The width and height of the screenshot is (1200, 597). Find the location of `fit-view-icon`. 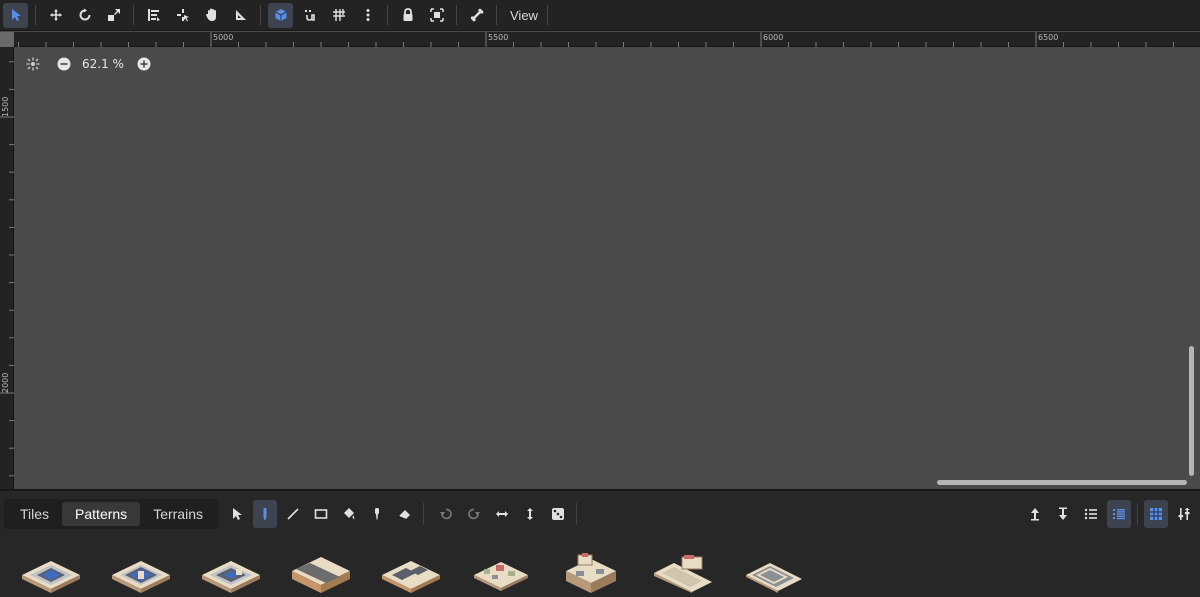

fit-view-icon is located at coordinates (33, 64).